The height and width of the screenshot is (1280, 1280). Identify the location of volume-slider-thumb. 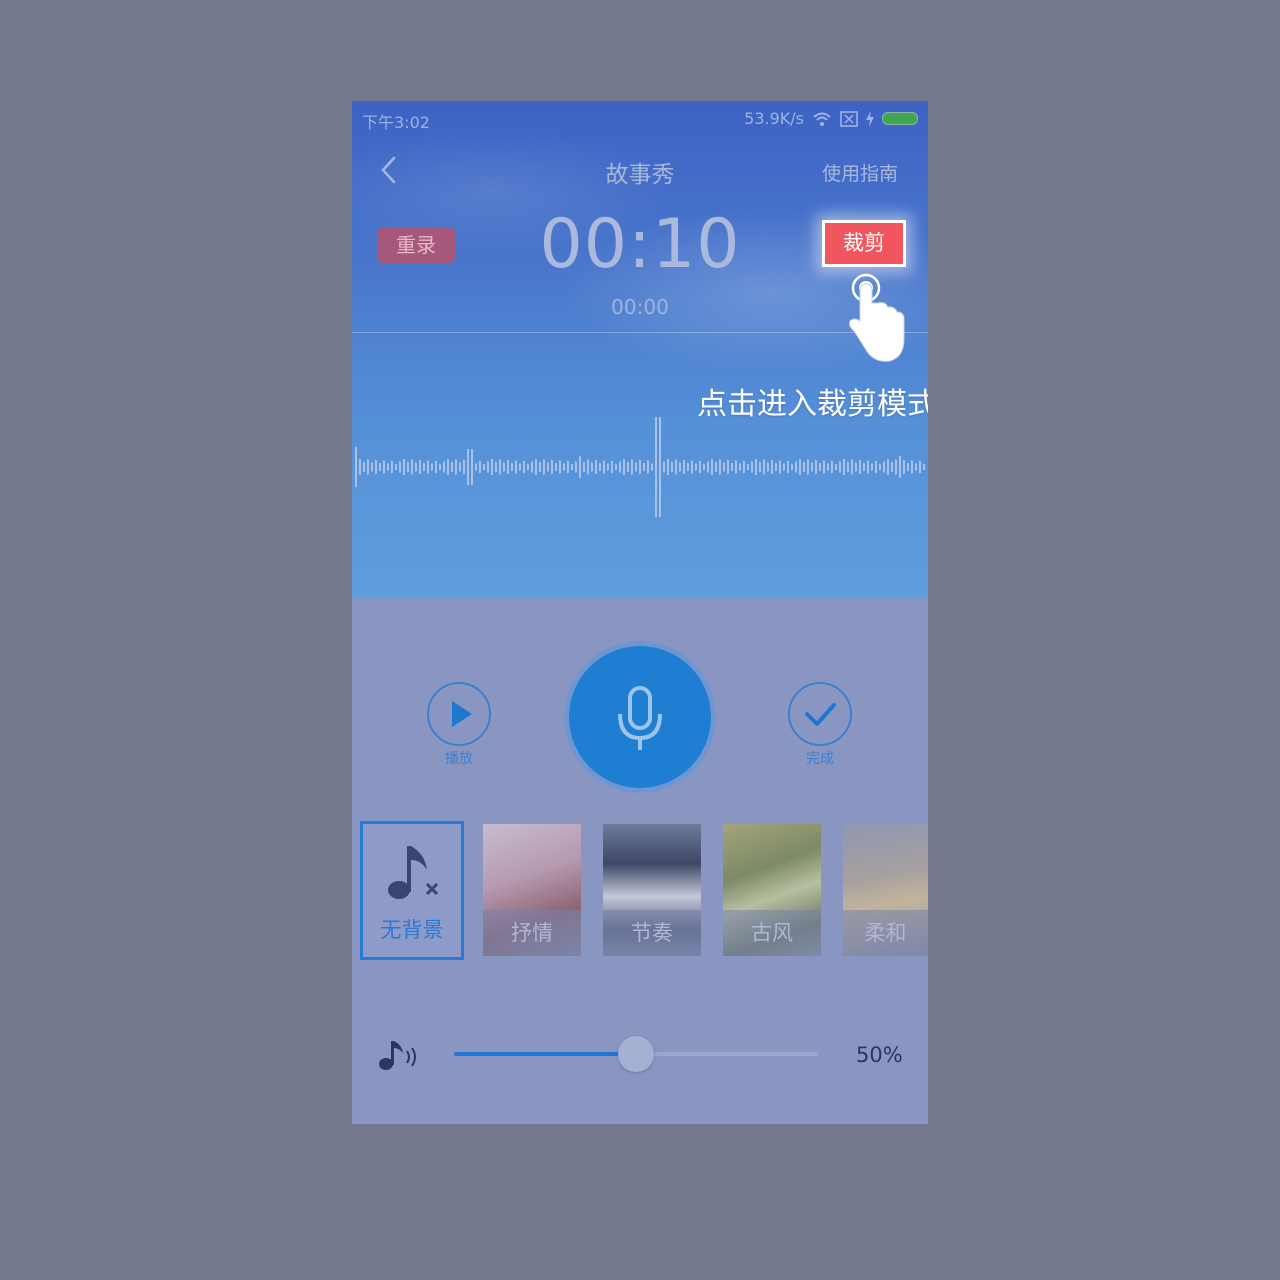
(636, 1054).